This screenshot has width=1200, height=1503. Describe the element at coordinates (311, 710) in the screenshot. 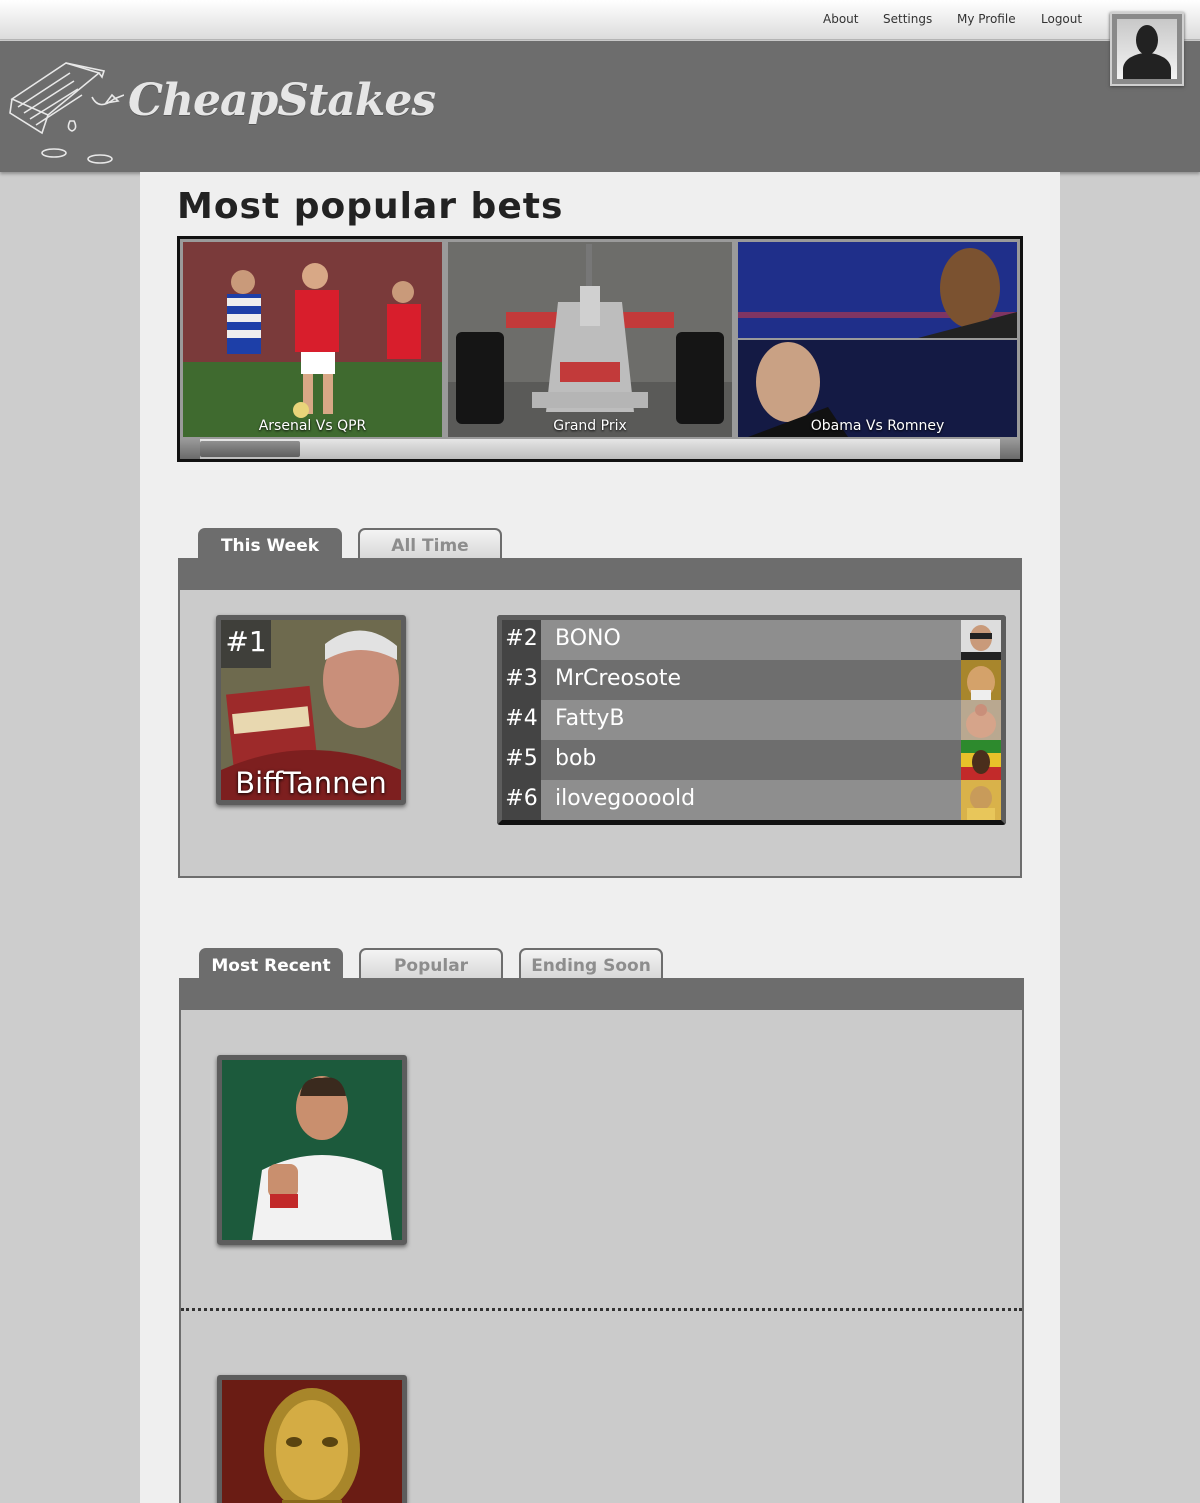

I see `top-ranked-user-card: #1 BiffTannen` at that location.